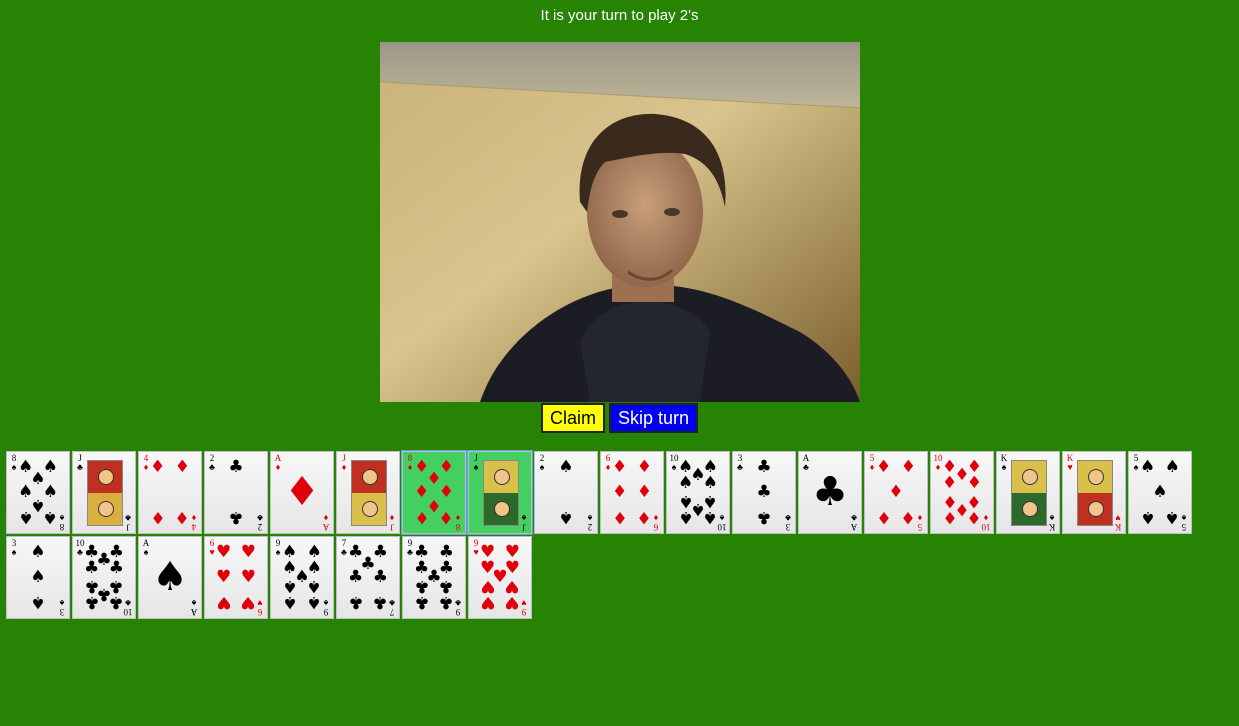 This screenshot has height=726, width=1239. Describe the element at coordinates (764, 492) in the screenshot. I see `card-3-of-clubs: 3 ♣ 3 ♣ ♣ ♣ ♣` at that location.